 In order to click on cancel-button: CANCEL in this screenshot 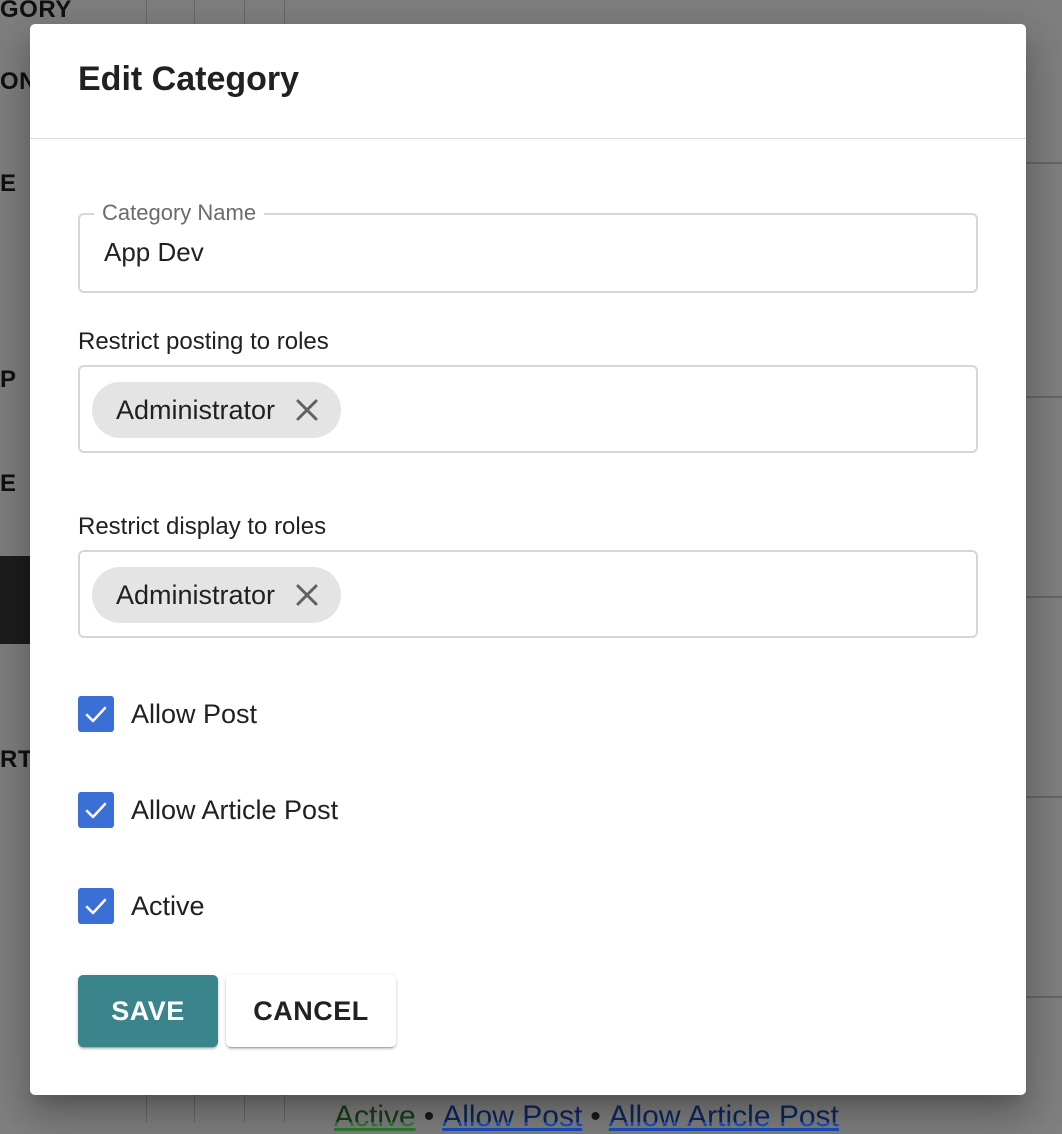, I will do `click(311, 1011)`.